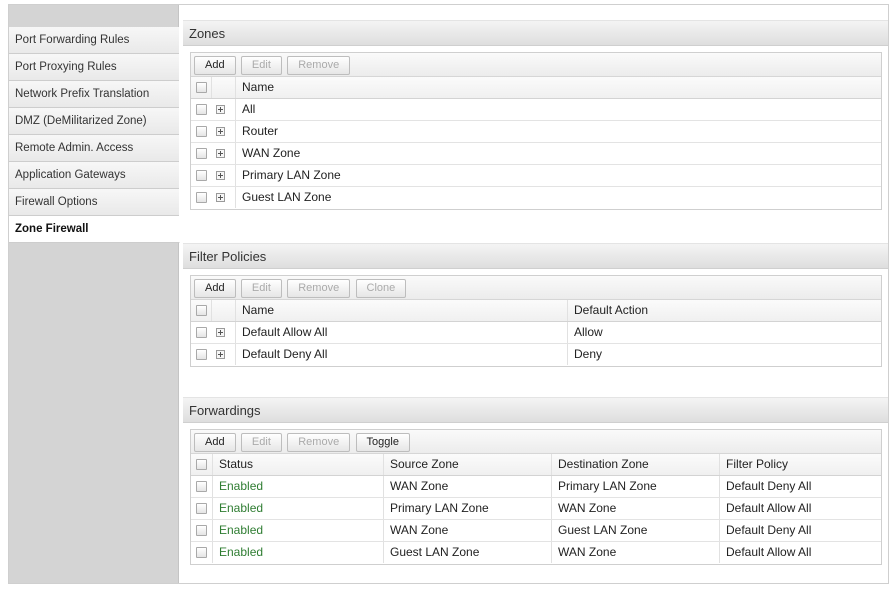  What do you see at coordinates (584, 354) in the screenshot?
I see `policy-default-action: Deny` at bounding box center [584, 354].